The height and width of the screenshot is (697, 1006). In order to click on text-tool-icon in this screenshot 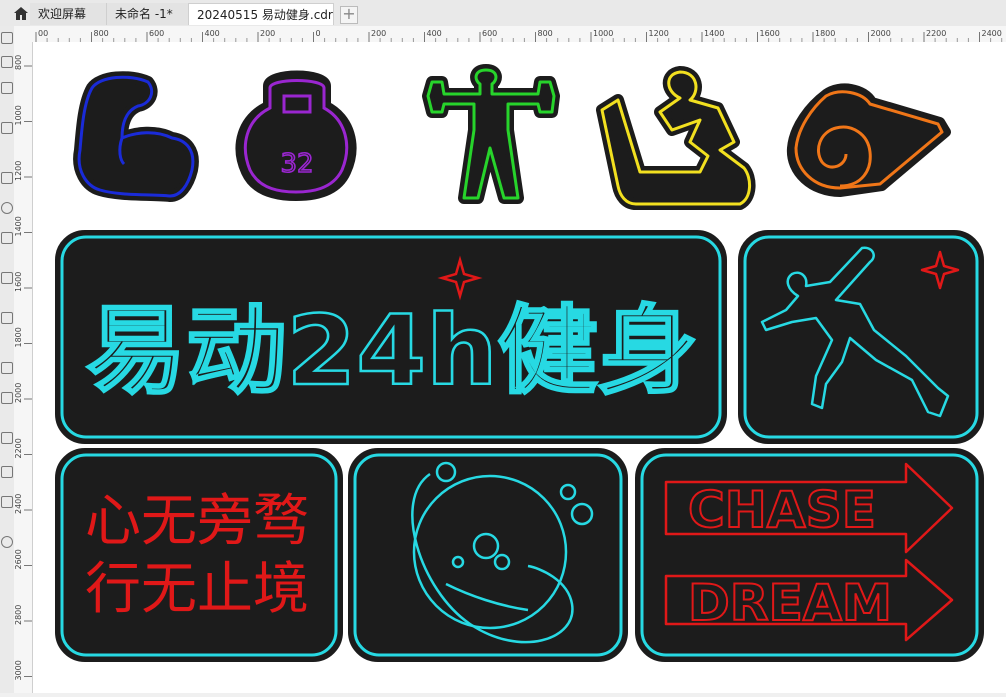, I will do `click(7, 278)`.